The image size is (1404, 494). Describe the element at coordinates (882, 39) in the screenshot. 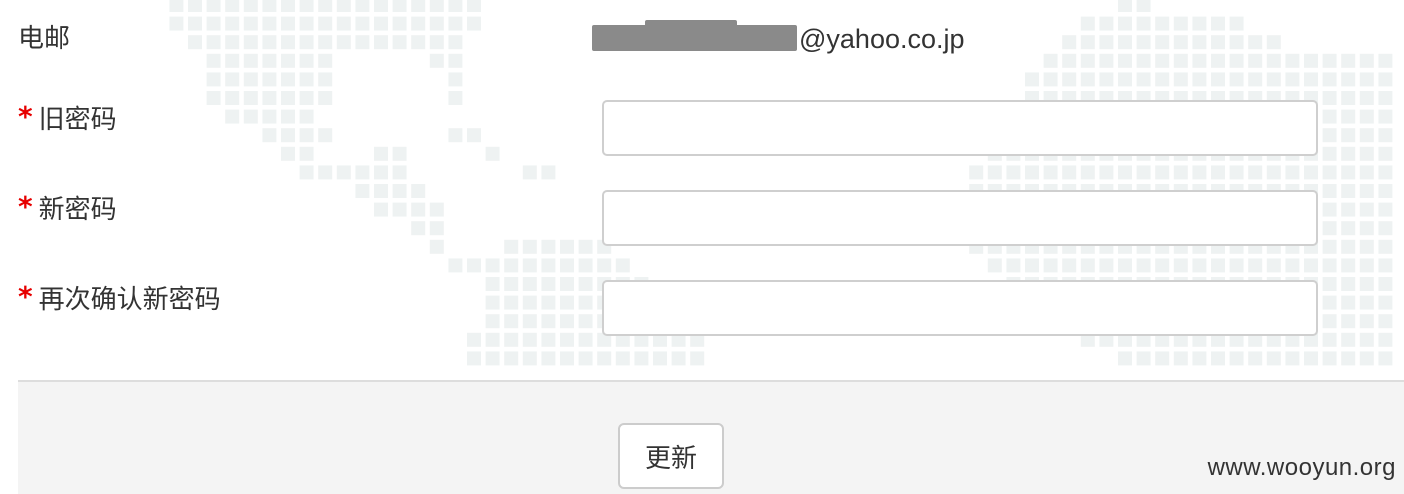

I see `email-visible-suffix: @yahoo.co.jp` at that location.